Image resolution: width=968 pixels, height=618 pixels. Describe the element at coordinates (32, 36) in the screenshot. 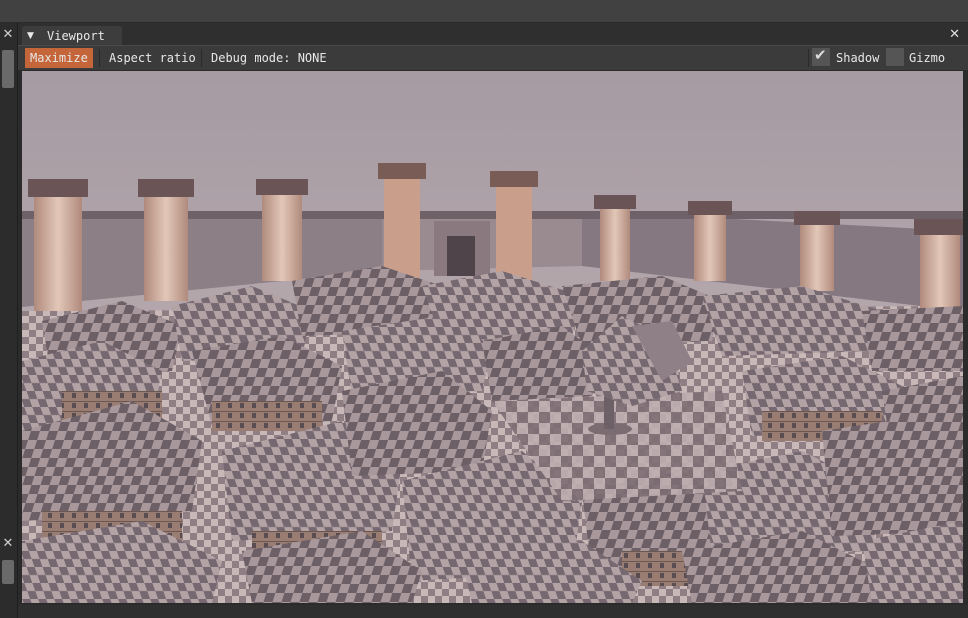

I see `triangle-down-icon: ▼` at that location.